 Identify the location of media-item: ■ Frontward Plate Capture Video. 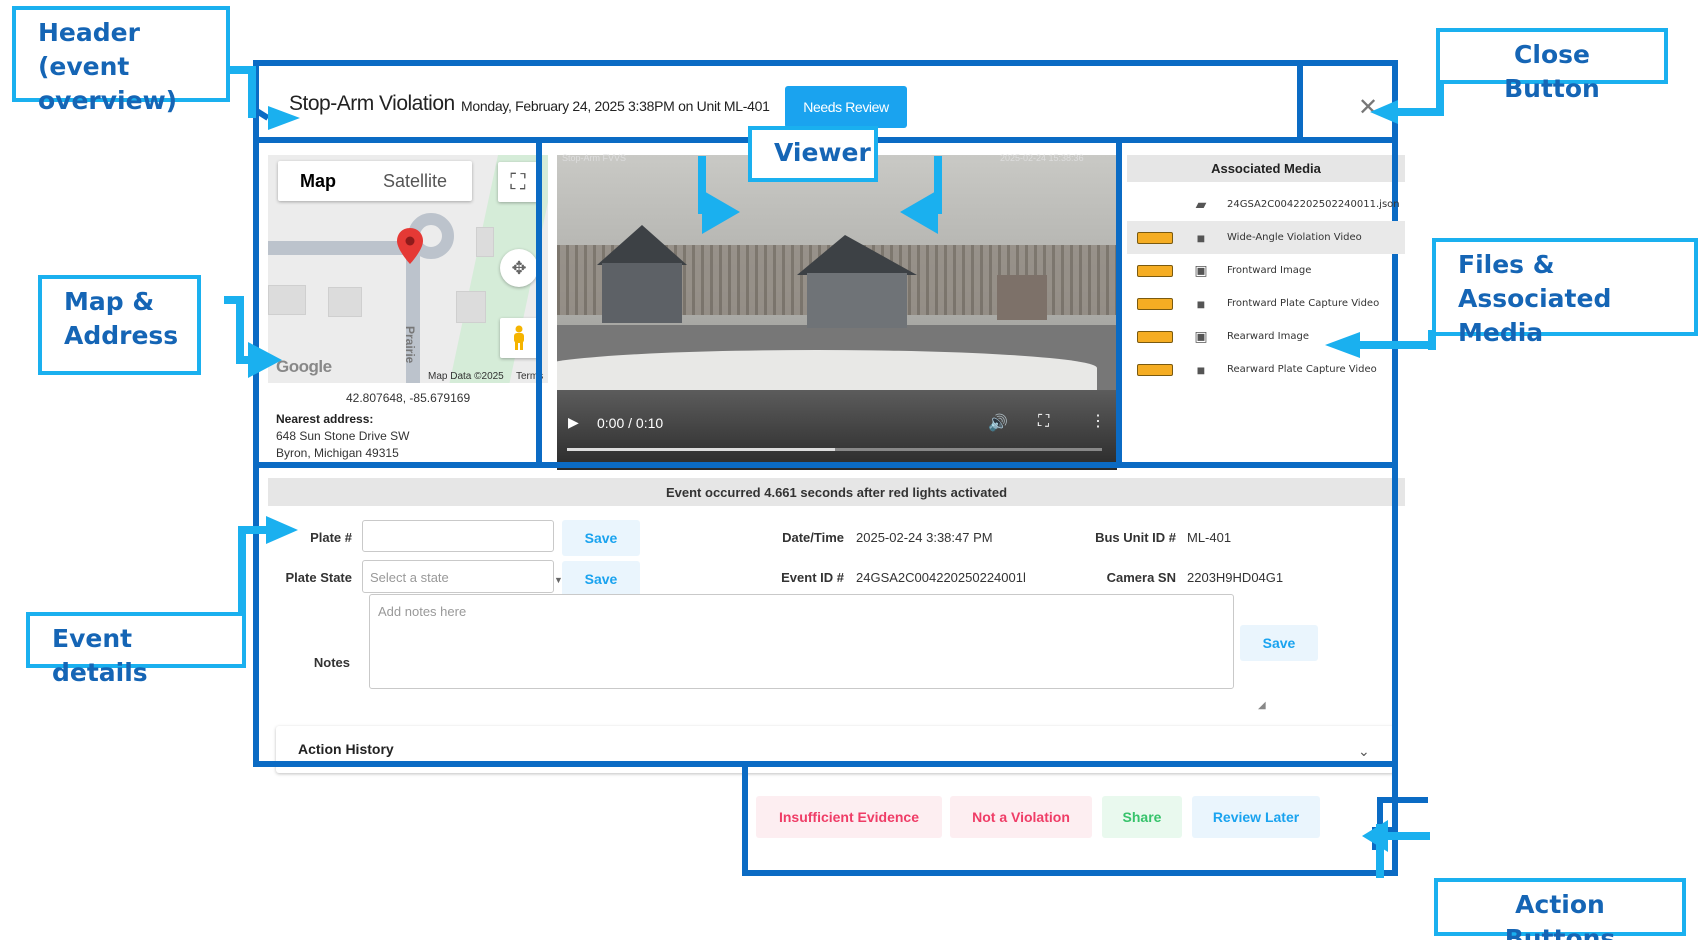
(1266, 303).